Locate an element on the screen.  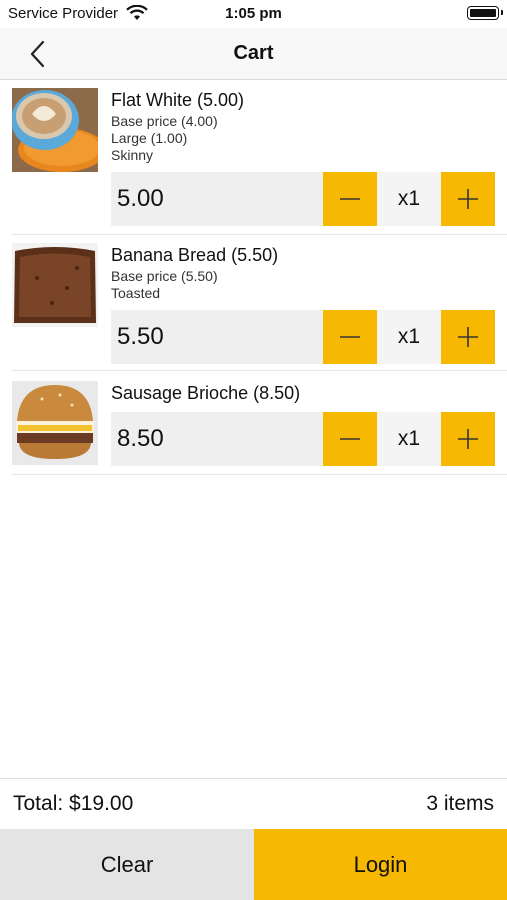
banana-bread-image is located at coordinates (55, 285).